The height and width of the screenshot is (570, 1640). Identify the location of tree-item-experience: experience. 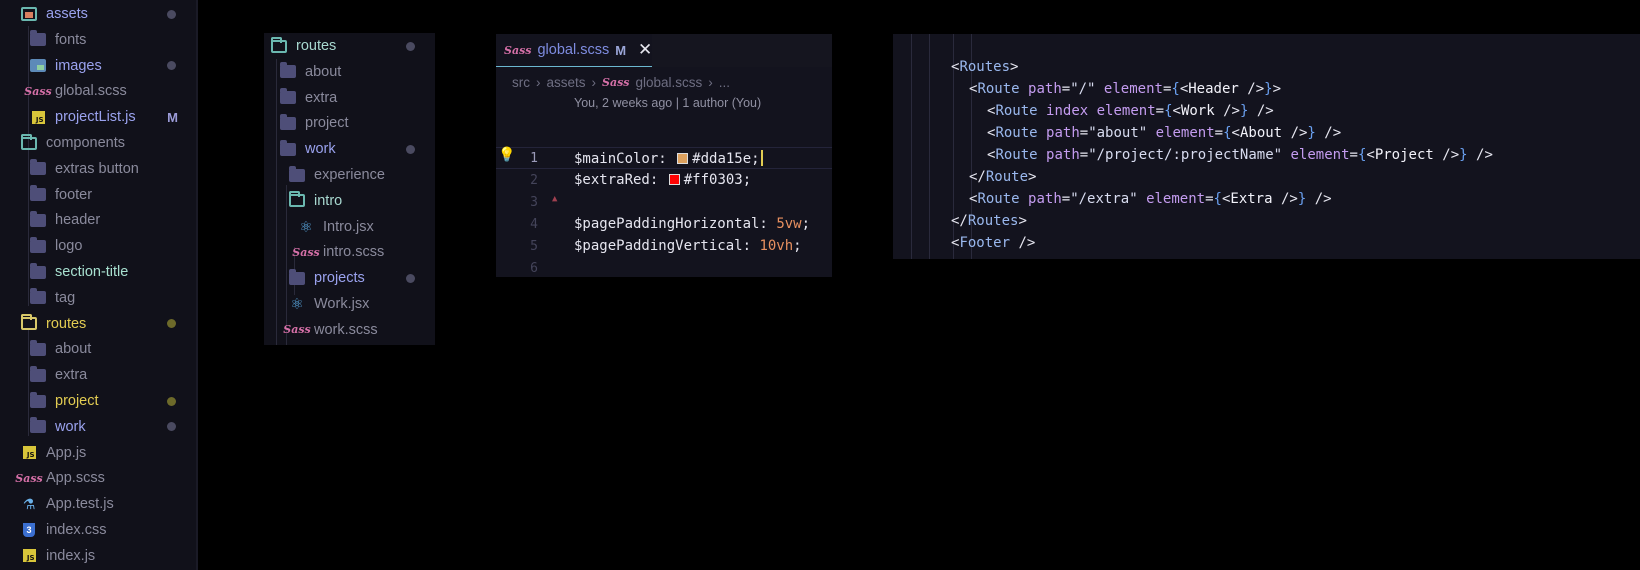
(349, 175).